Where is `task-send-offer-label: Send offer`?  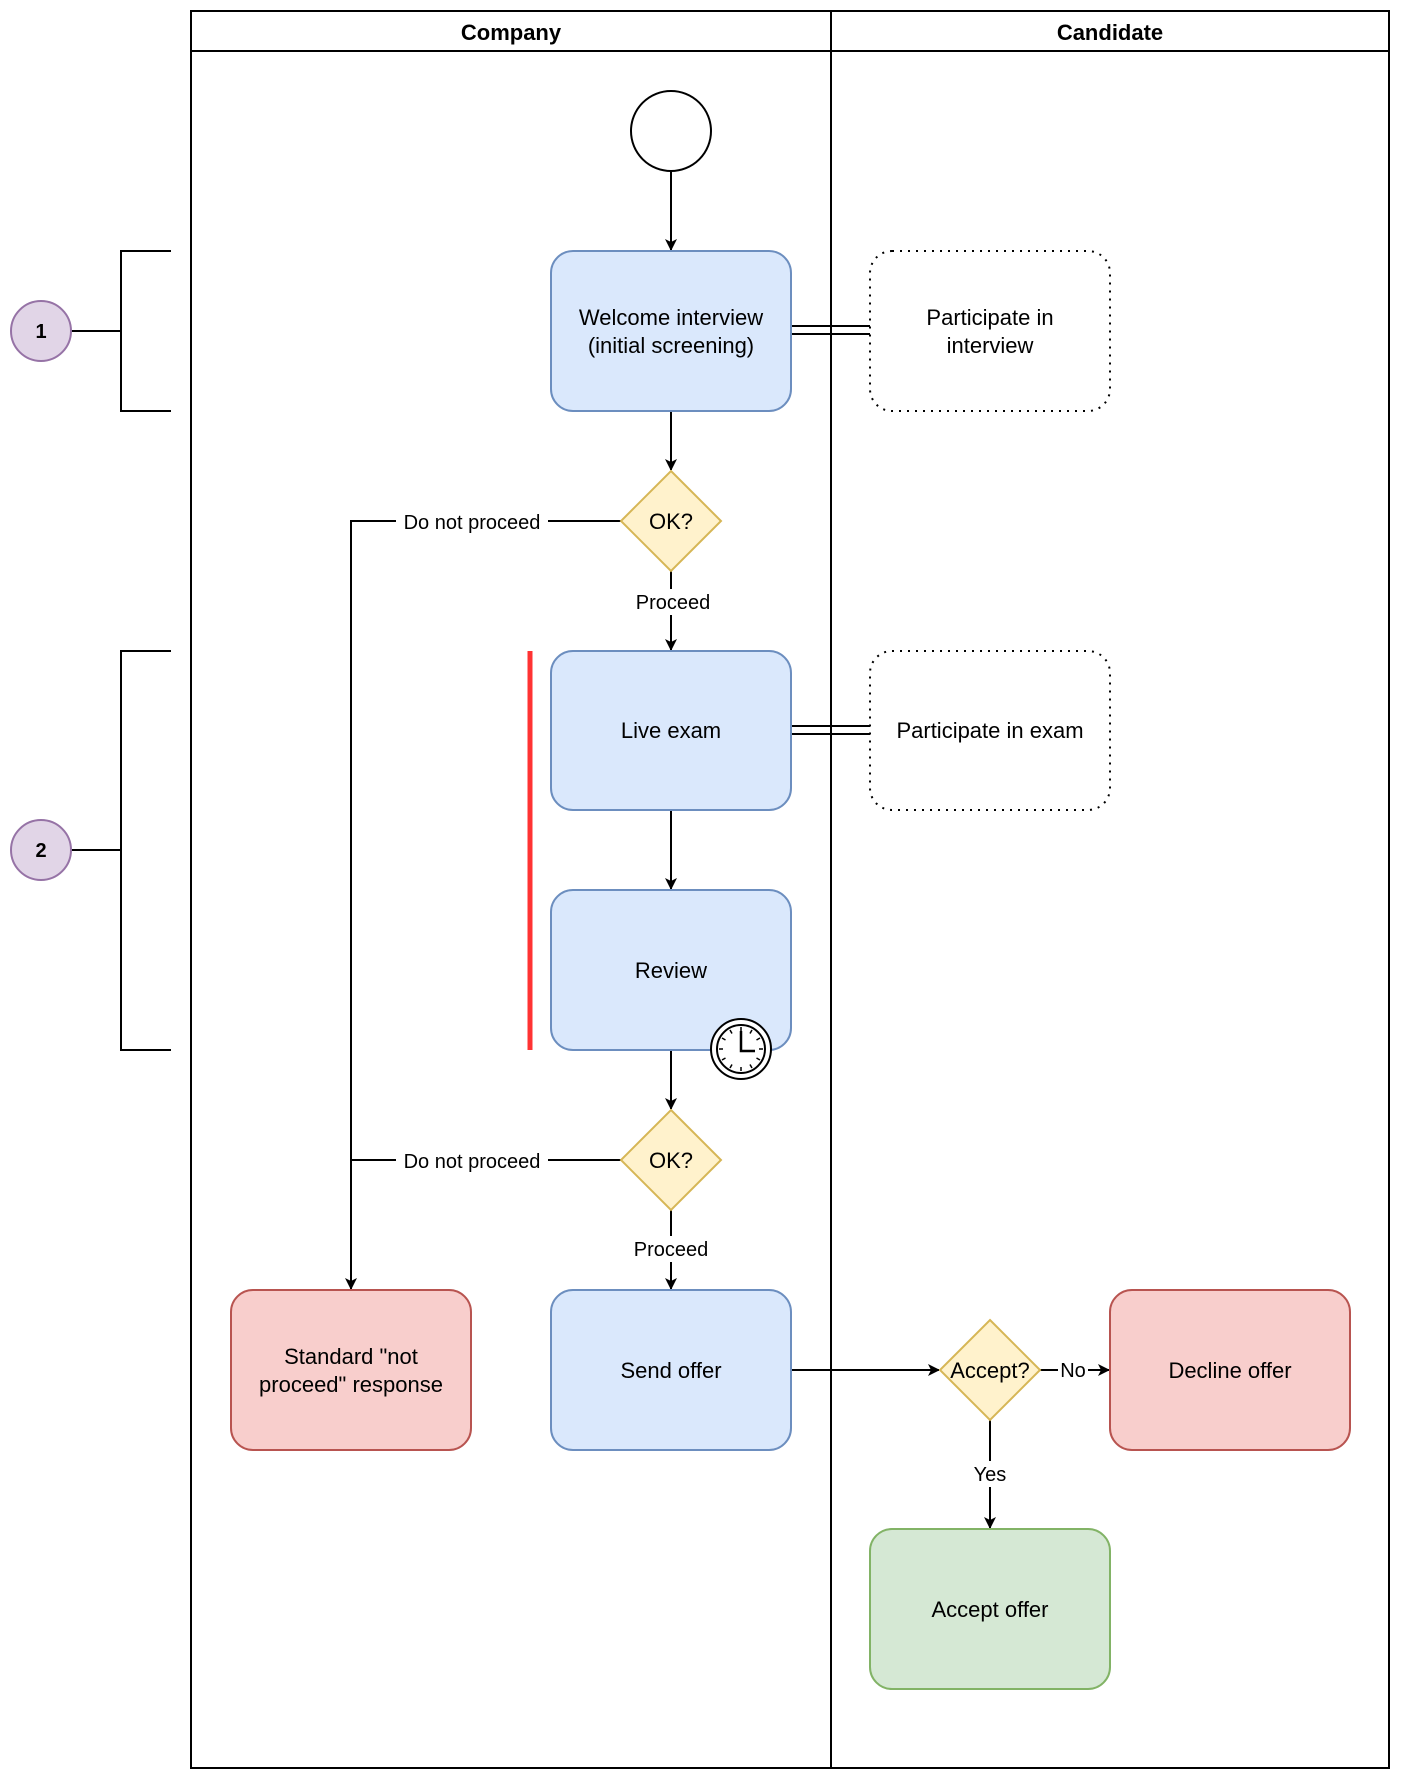 task-send-offer-label: Send offer is located at coordinates (670, 1370).